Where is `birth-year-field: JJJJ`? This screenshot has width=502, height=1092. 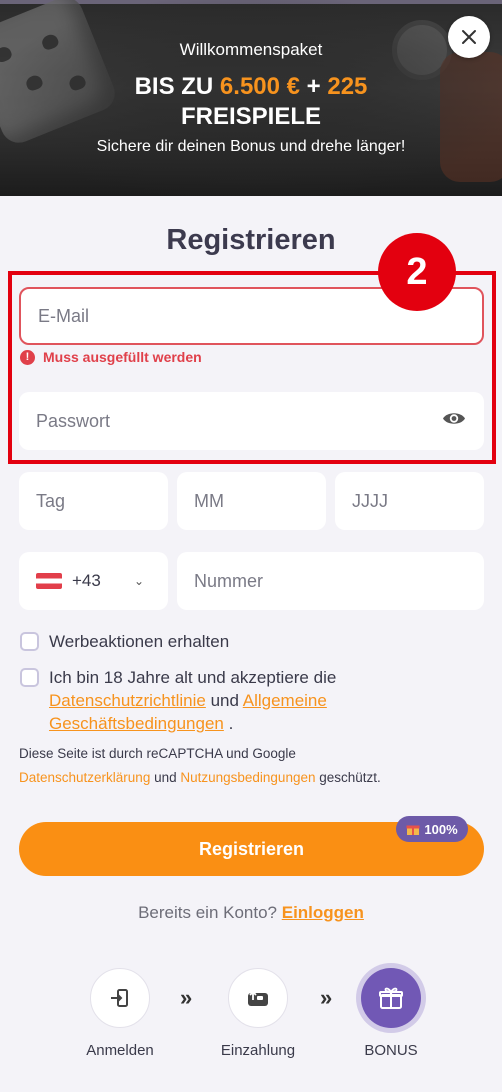 birth-year-field: JJJJ is located at coordinates (409, 501).